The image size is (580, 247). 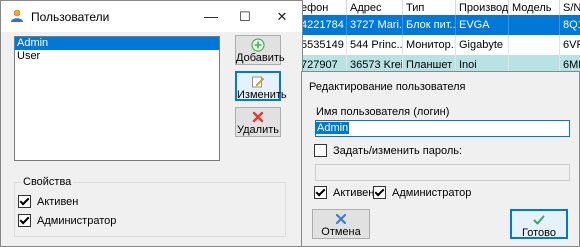 What do you see at coordinates (24, 201) in the screenshot?
I see `active-checkbox-box` at bounding box center [24, 201].